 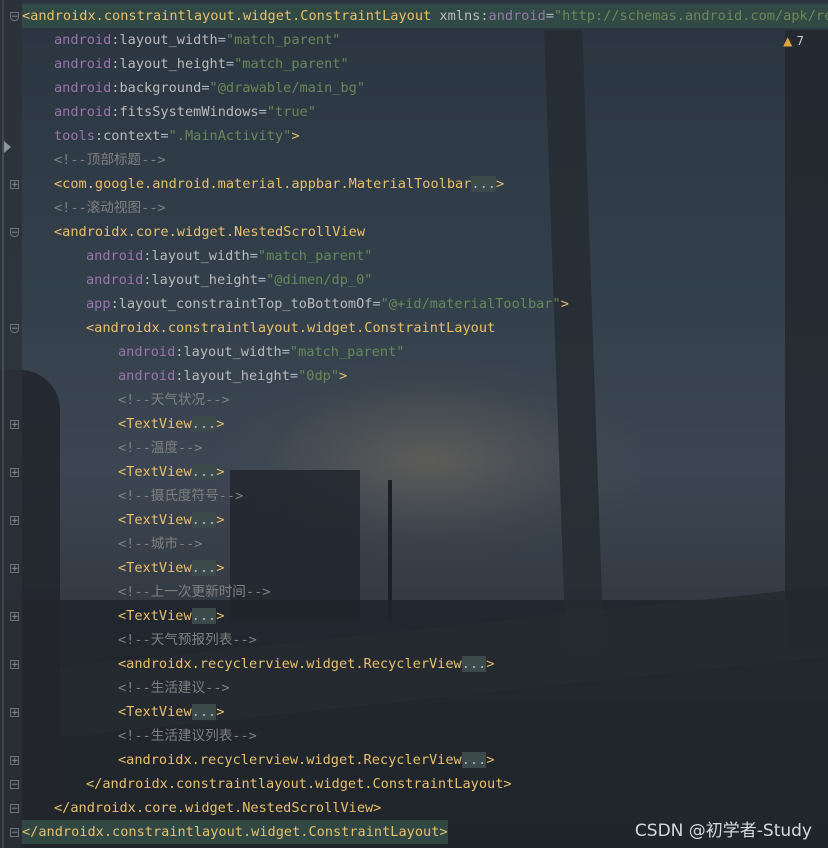 What do you see at coordinates (229, 280) in the screenshot?
I see `code-line: android:layout_height="@dimen/dp_0"` at bounding box center [229, 280].